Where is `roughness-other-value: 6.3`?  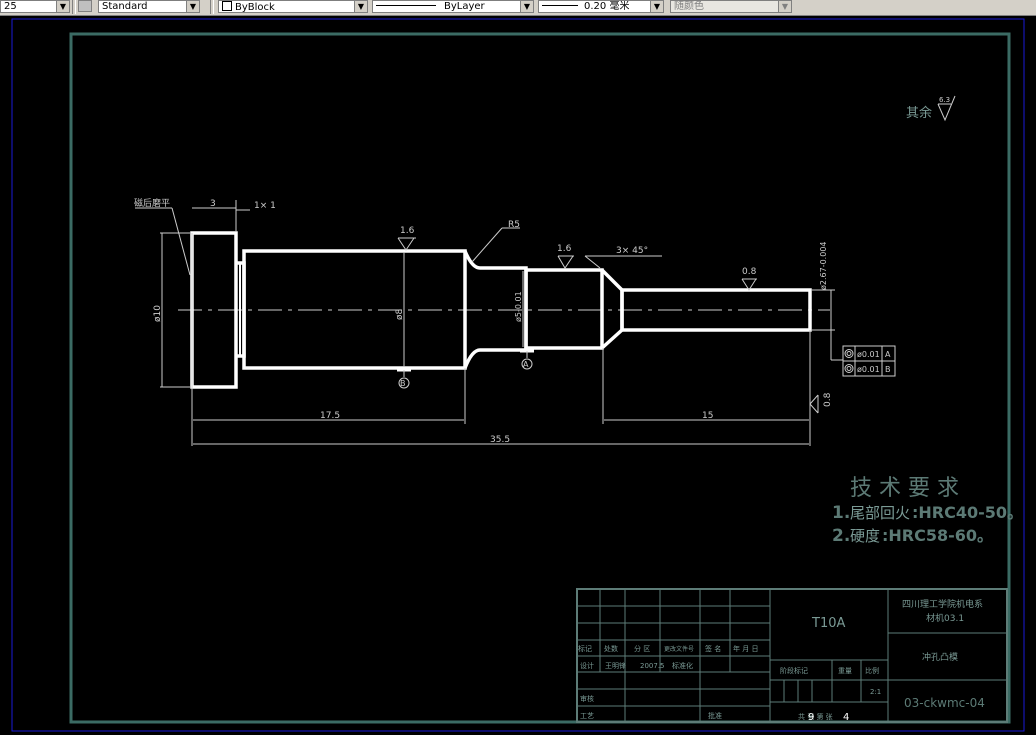 roughness-other-value: 6.3 is located at coordinates (944, 100).